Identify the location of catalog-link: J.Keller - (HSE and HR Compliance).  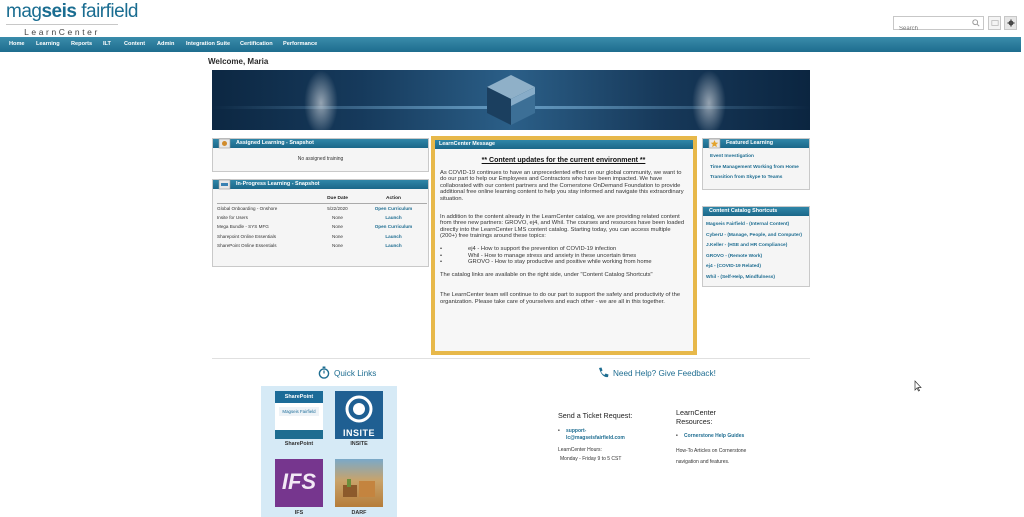
(757, 246).